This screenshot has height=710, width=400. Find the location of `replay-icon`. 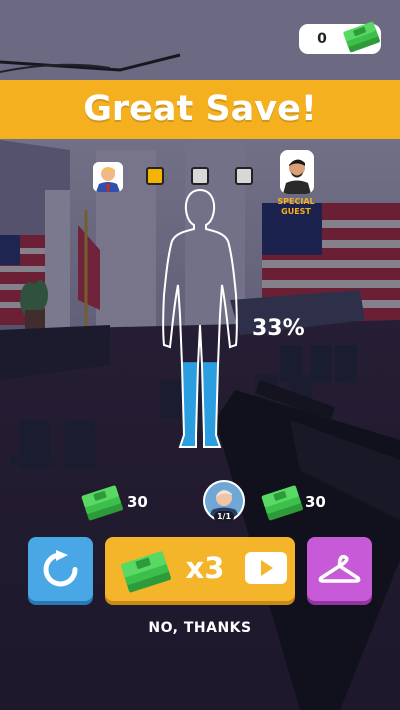

replay-icon is located at coordinates (60, 568).